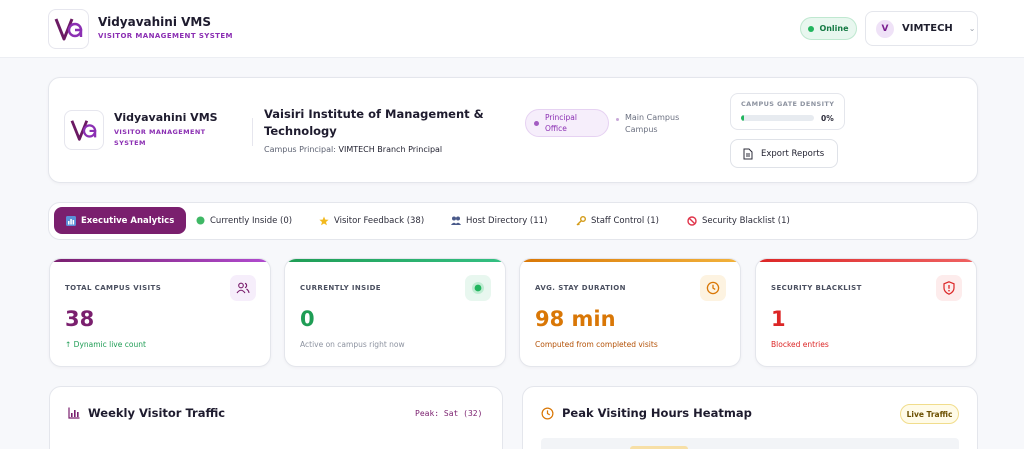  I want to click on app-title: Vidyavahini VMS, so click(154, 22).